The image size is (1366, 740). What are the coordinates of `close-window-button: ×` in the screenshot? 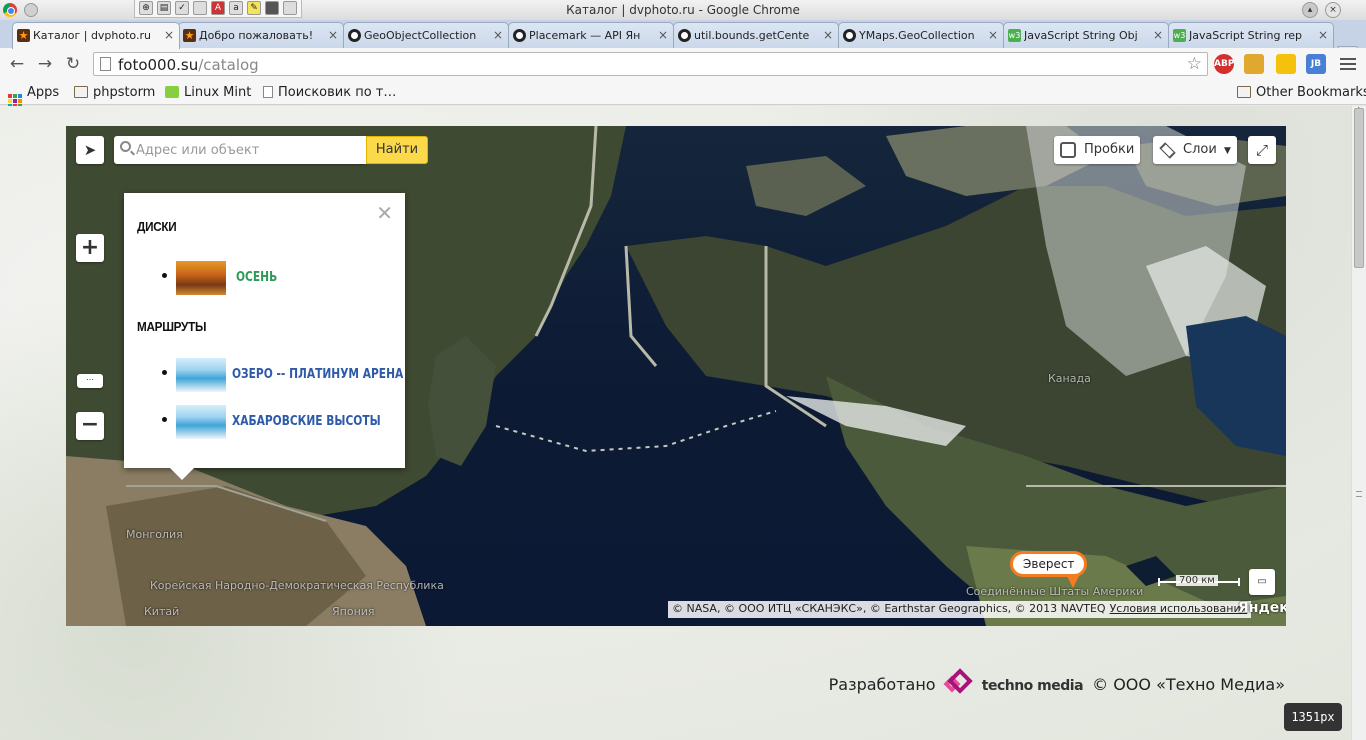 It's located at (1333, 10).